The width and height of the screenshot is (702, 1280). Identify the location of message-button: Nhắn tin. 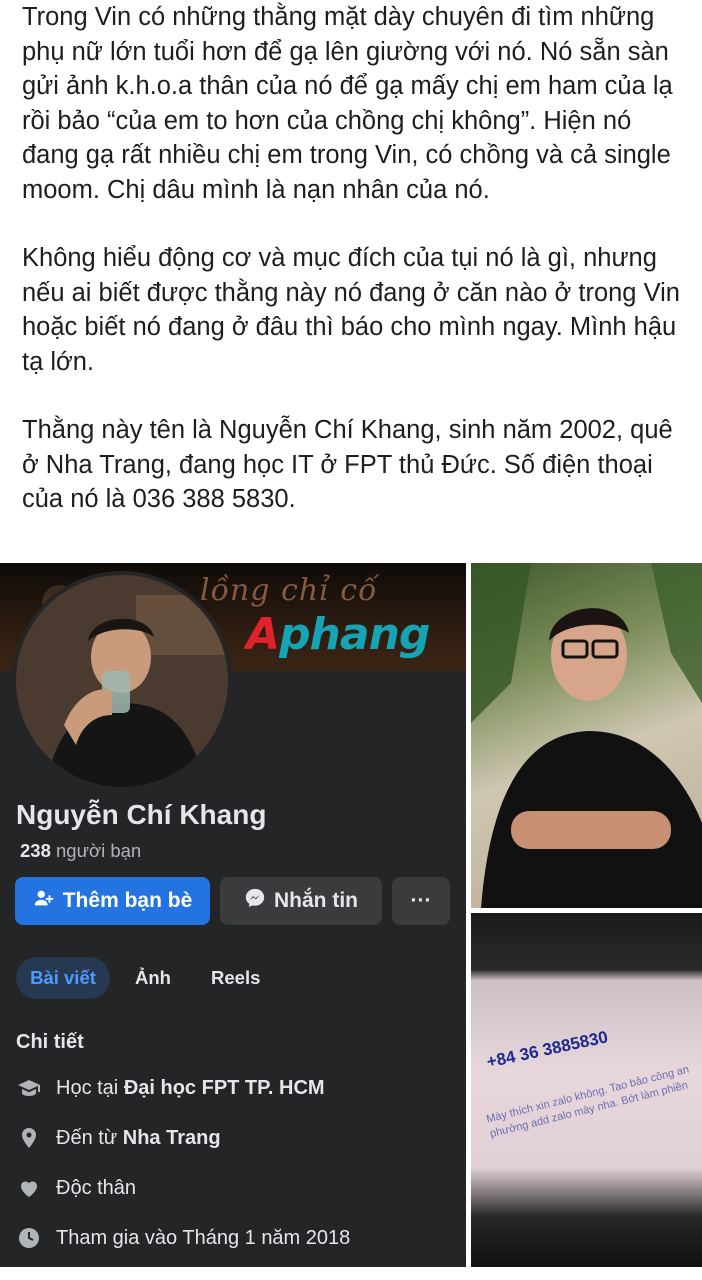
(301, 901).